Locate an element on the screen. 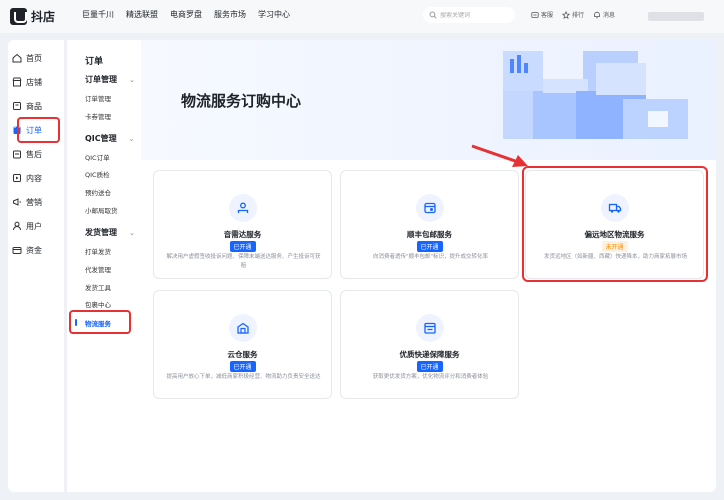 Image resolution: width=724 pixels, height=500 pixels. submenu-group-label: QIC管理 is located at coordinates (101, 138).